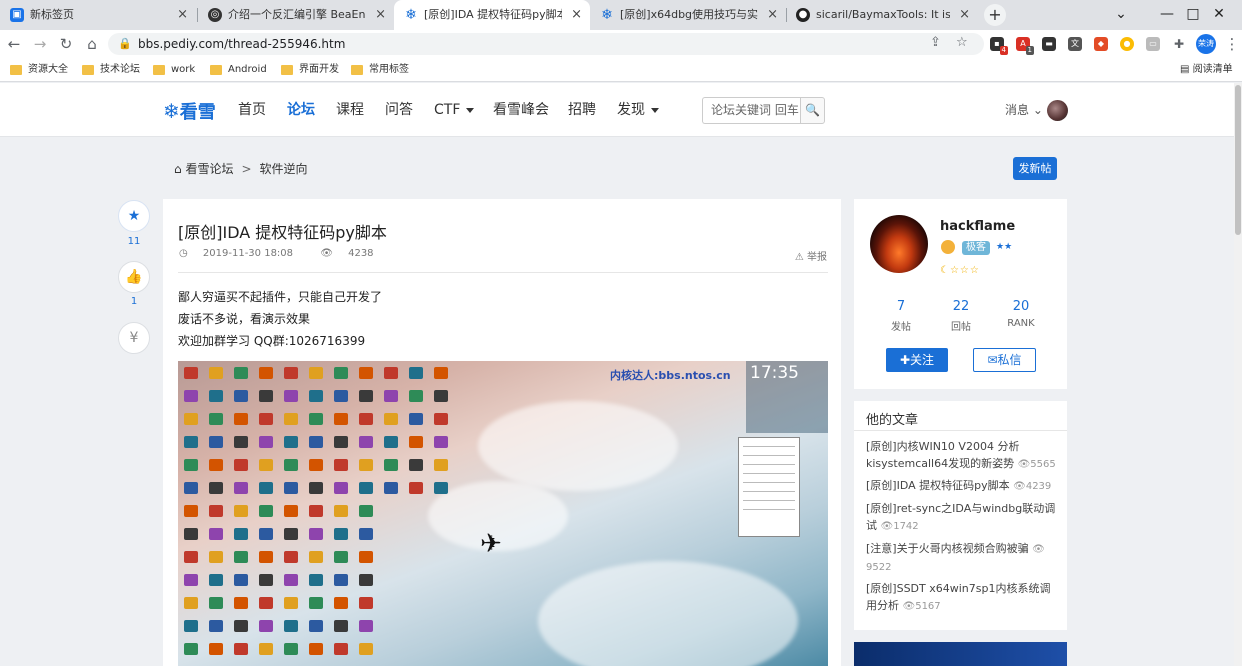 Image resolution: width=1242 pixels, height=666 pixels. What do you see at coordinates (1035, 168) in the screenshot?
I see `new-post-button: 发新帖` at bounding box center [1035, 168].